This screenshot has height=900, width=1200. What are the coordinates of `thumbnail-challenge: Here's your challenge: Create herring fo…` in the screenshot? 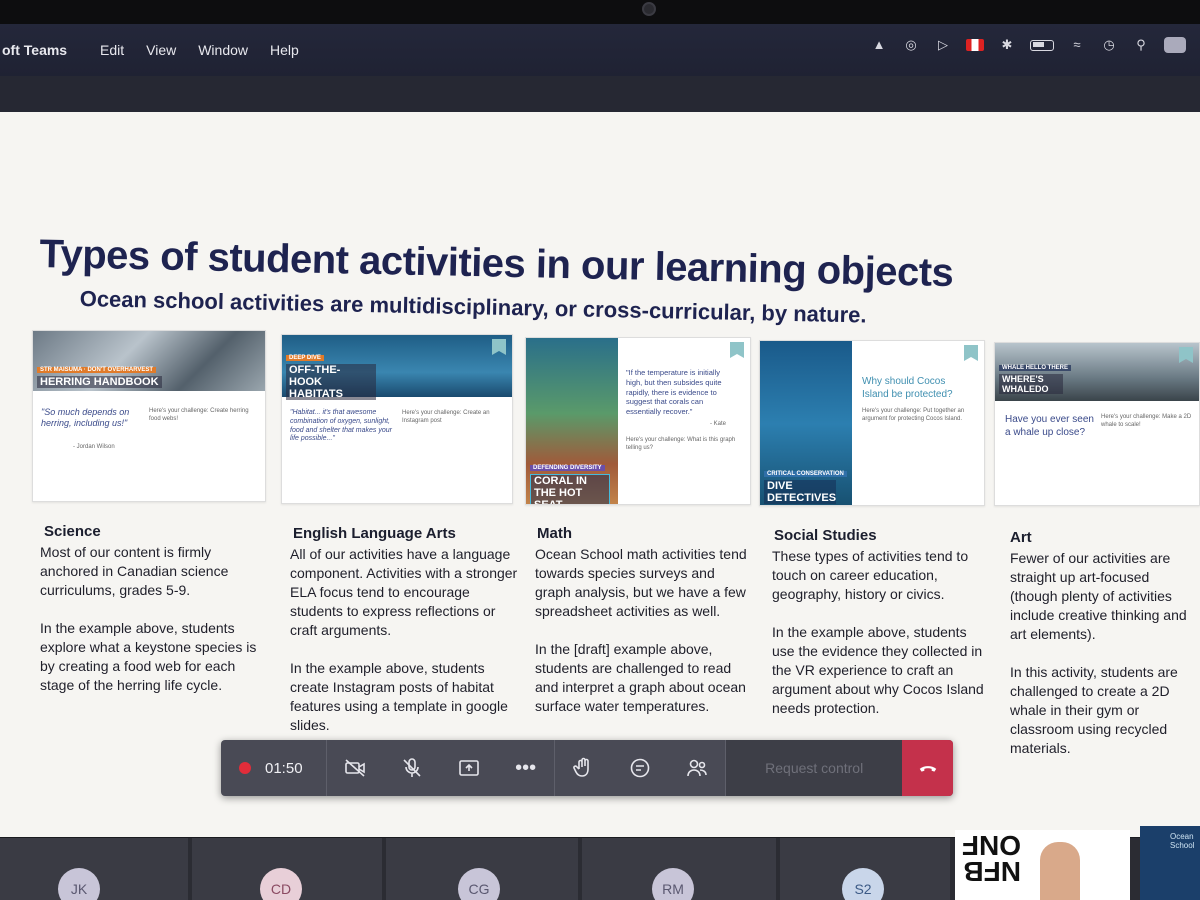 It's located at (199, 415).